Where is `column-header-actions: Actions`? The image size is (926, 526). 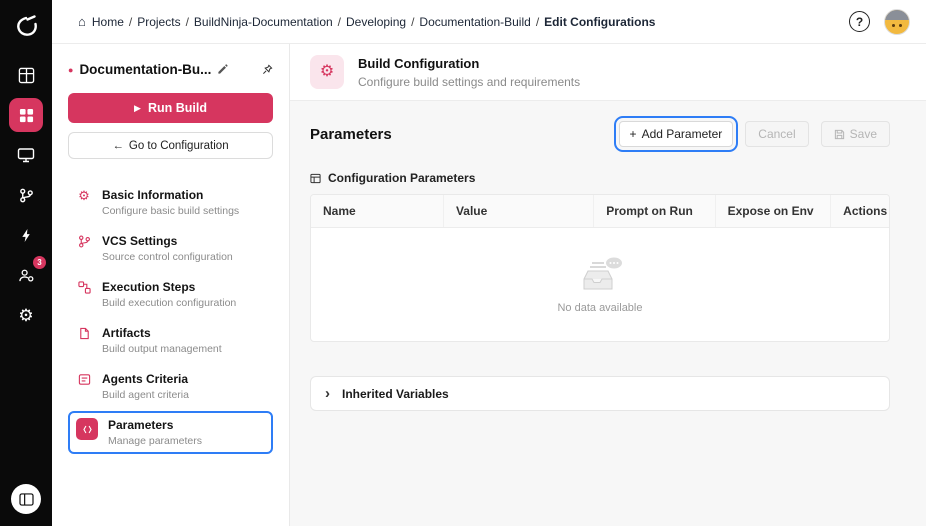
column-header-actions: Actions is located at coordinates (865, 211).